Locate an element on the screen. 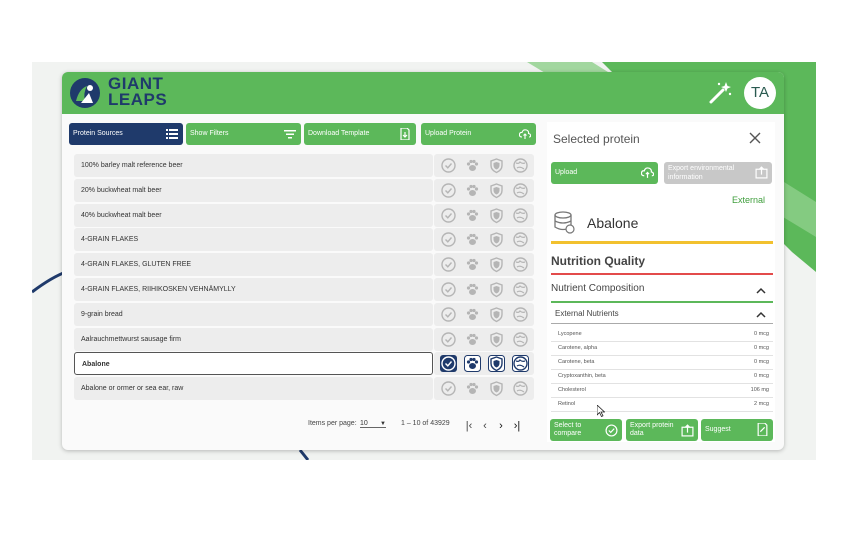 This screenshot has width=850, height=533. suggest-button: Suggest is located at coordinates (737, 430).